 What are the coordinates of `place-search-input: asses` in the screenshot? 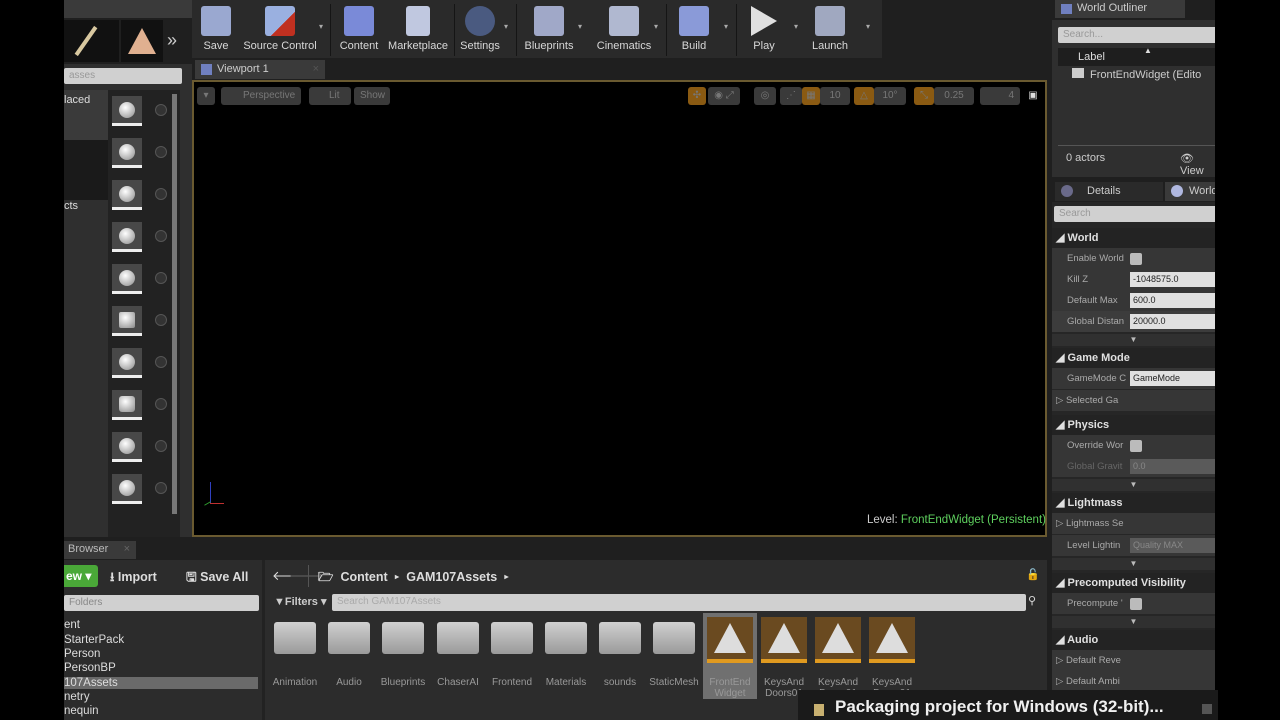 It's located at (123, 76).